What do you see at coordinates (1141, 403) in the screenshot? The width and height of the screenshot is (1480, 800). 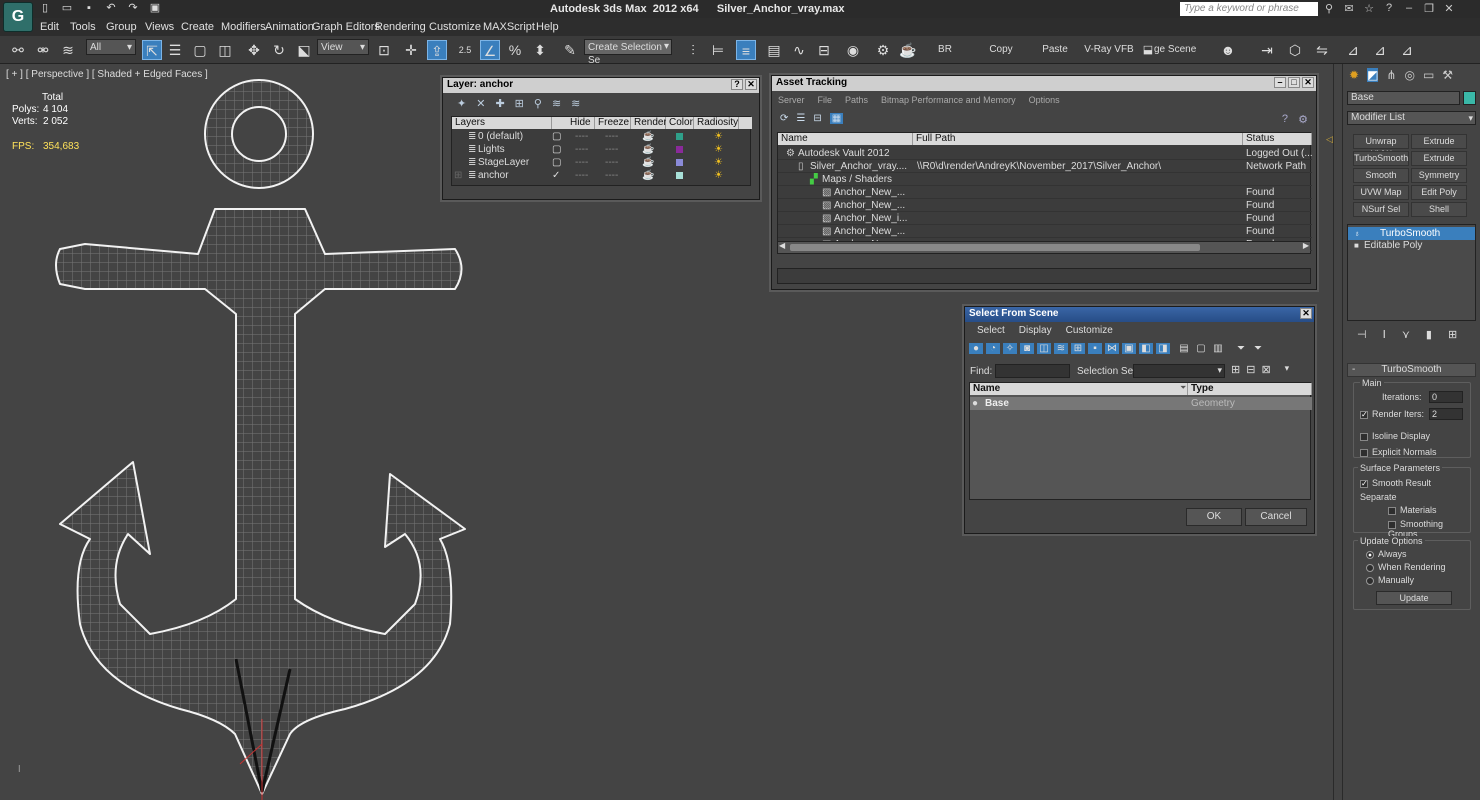 I see `scene-row-base: ● Base Geometry` at bounding box center [1141, 403].